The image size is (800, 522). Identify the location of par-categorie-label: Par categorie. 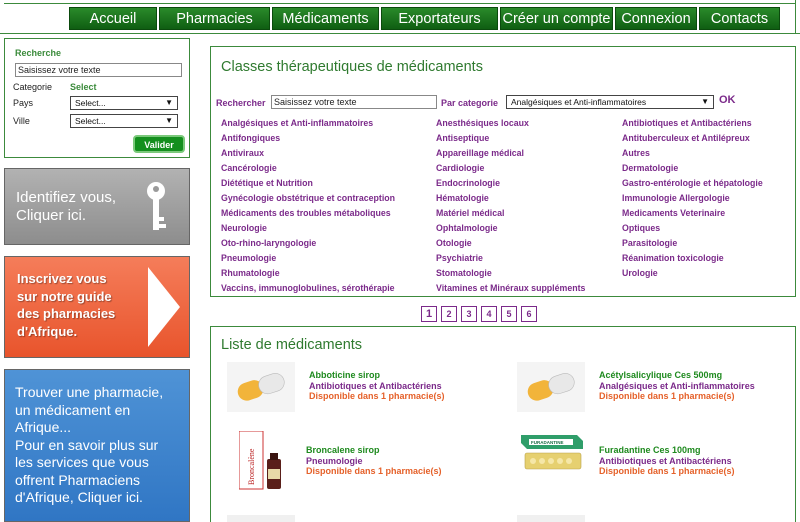
(470, 103).